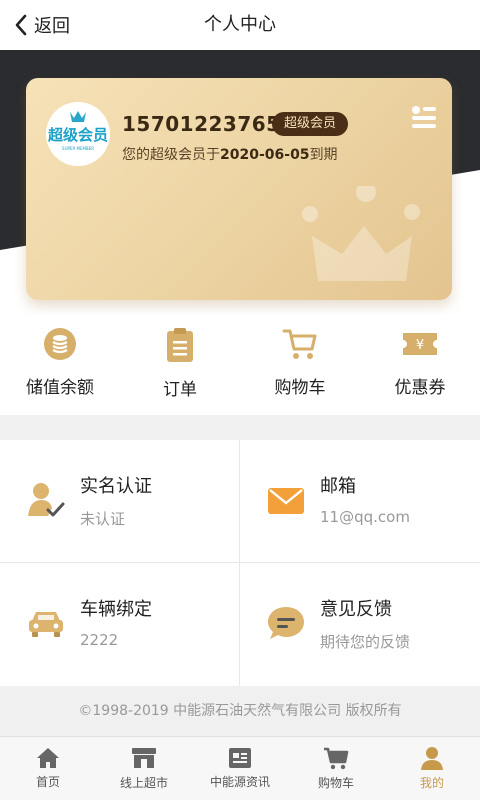 The width and height of the screenshot is (480, 800). Describe the element at coordinates (365, 517) in the screenshot. I see `service-subtitle: 11@qq.com` at that location.